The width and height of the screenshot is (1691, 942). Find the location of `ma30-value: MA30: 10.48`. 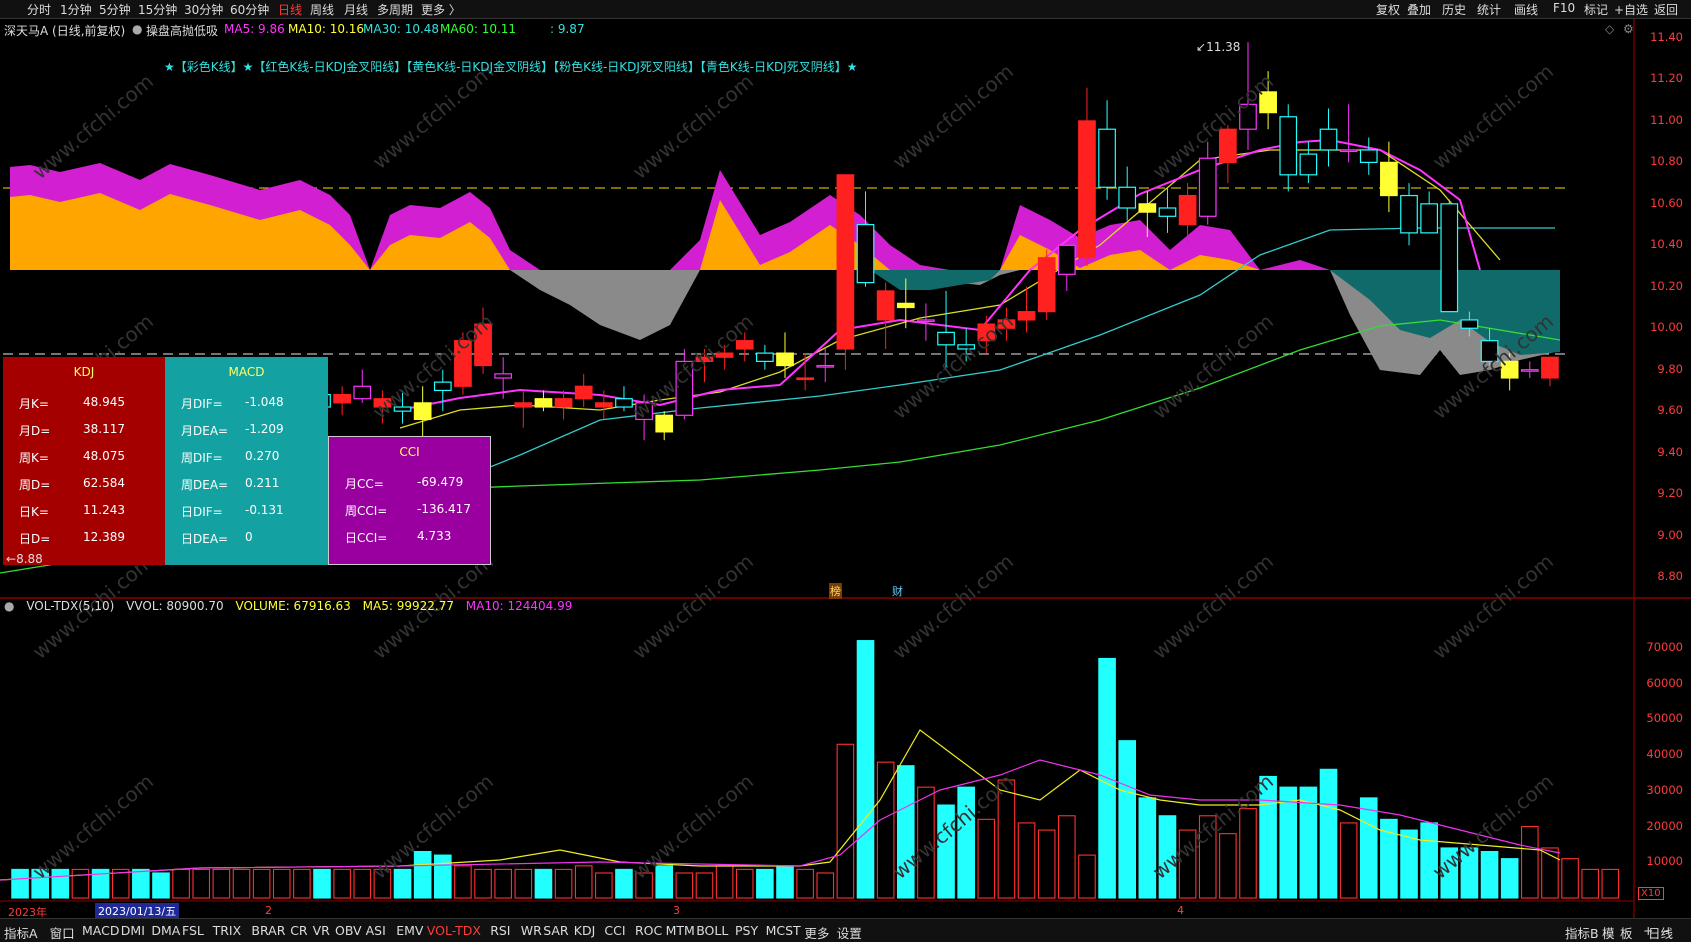

ma30-value: MA30: 10.48 is located at coordinates (401, 29).